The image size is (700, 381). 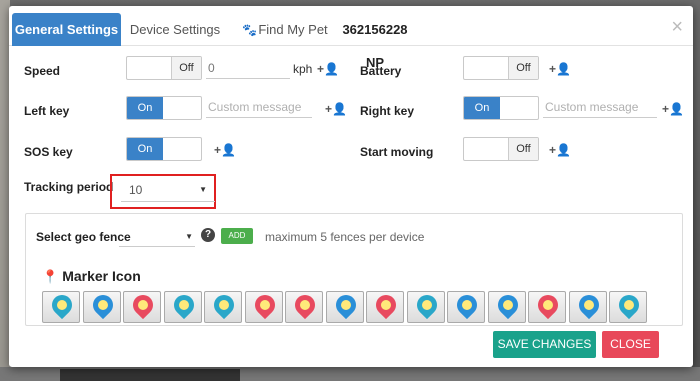 I want to click on geo-fence-select: ▼, so click(x=157, y=238).